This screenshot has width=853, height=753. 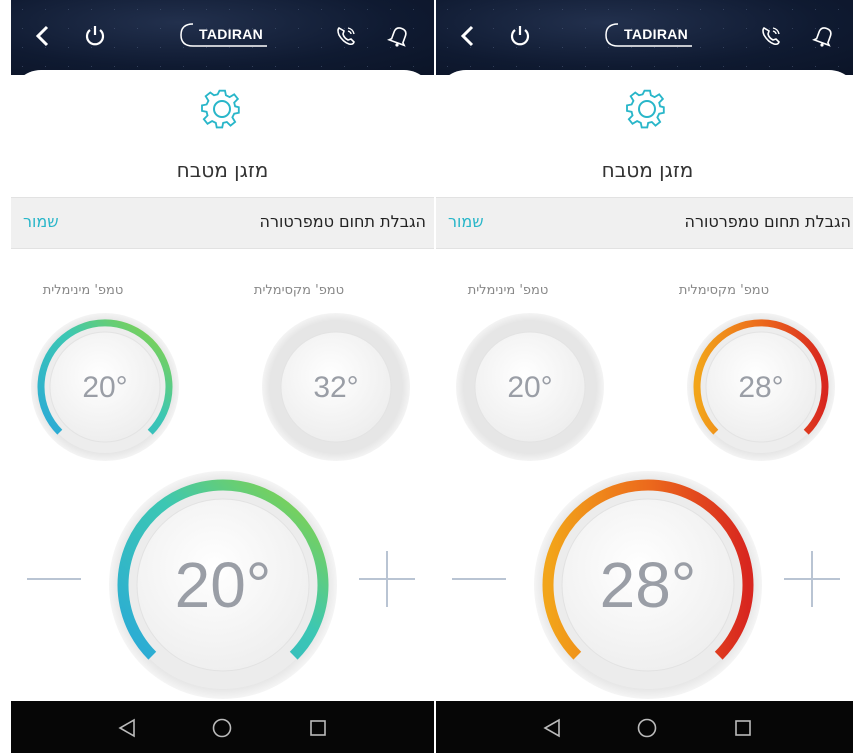 I want to click on main-temp-value: 28°, so click(x=648, y=585).